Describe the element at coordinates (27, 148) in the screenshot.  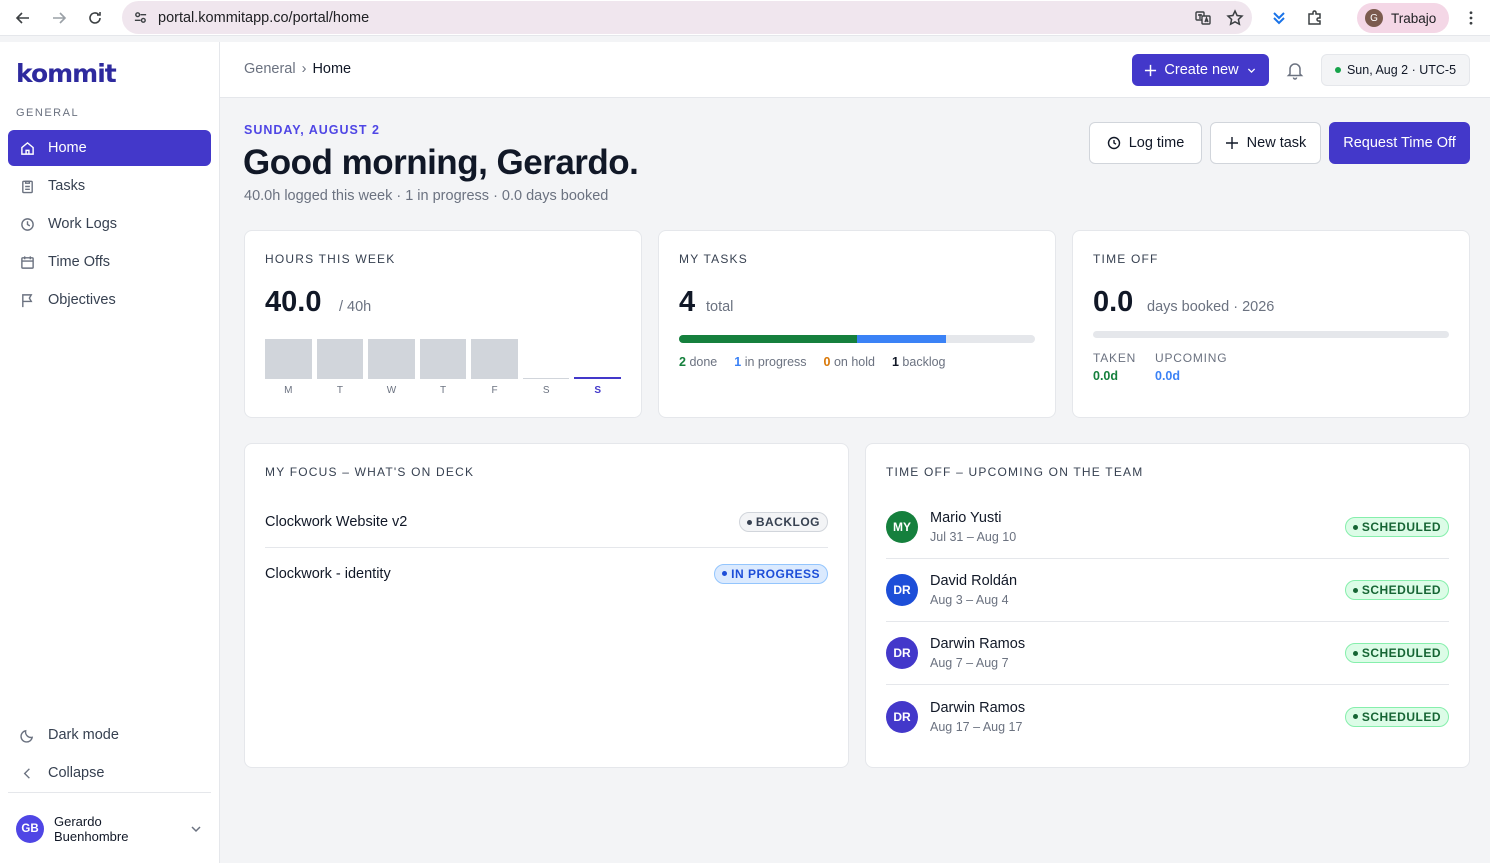
I see `home-icon` at that location.